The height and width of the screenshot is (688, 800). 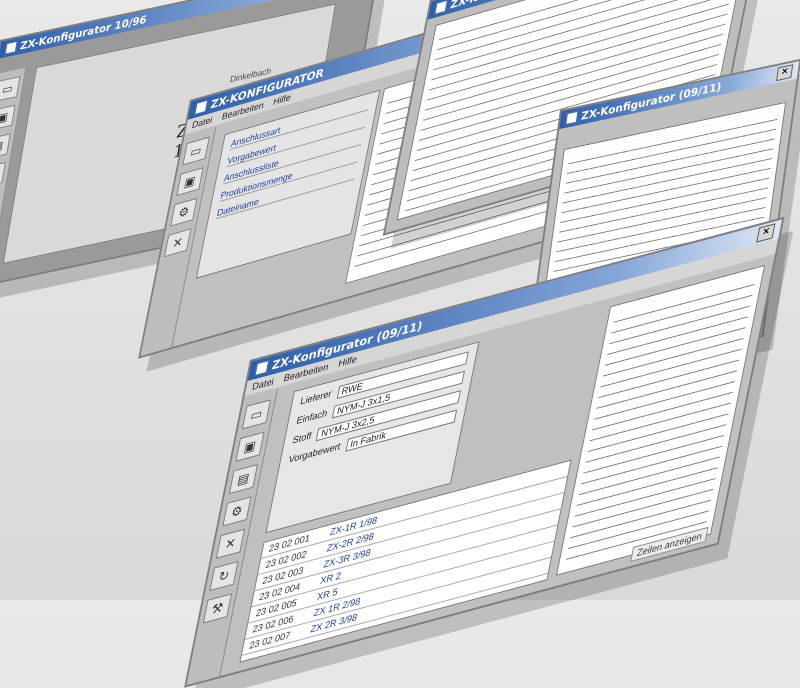 I want to click on close-button: ×, so click(x=785, y=73).